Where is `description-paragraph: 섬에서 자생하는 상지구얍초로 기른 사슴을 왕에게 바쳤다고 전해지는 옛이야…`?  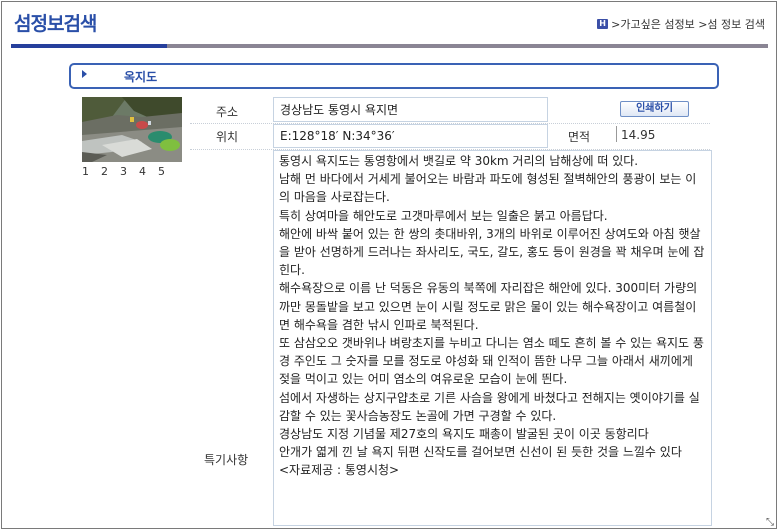 description-paragraph: 섬에서 자생하는 상지구얍초로 기른 사슴을 왕에게 바쳤다고 전해지는 옛이야… is located at coordinates (489, 406).